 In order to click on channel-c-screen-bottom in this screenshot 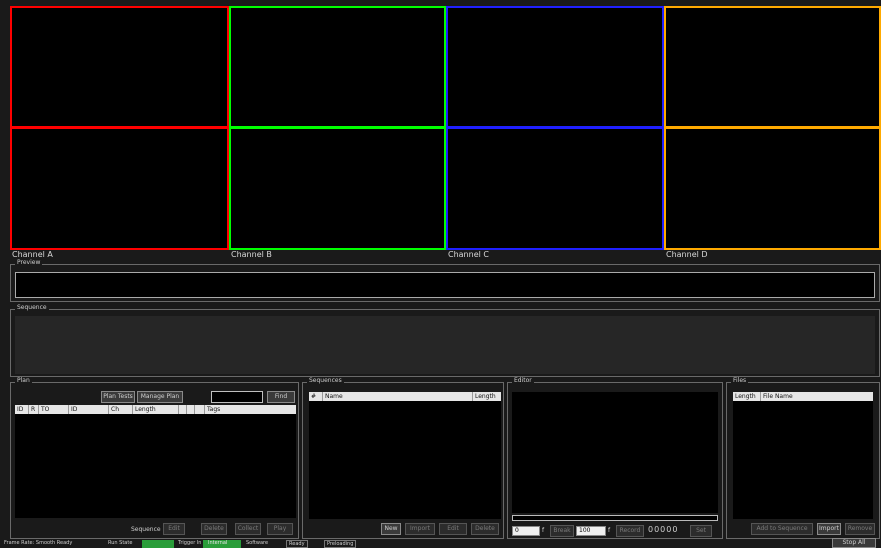, I will do `click(555, 188)`.